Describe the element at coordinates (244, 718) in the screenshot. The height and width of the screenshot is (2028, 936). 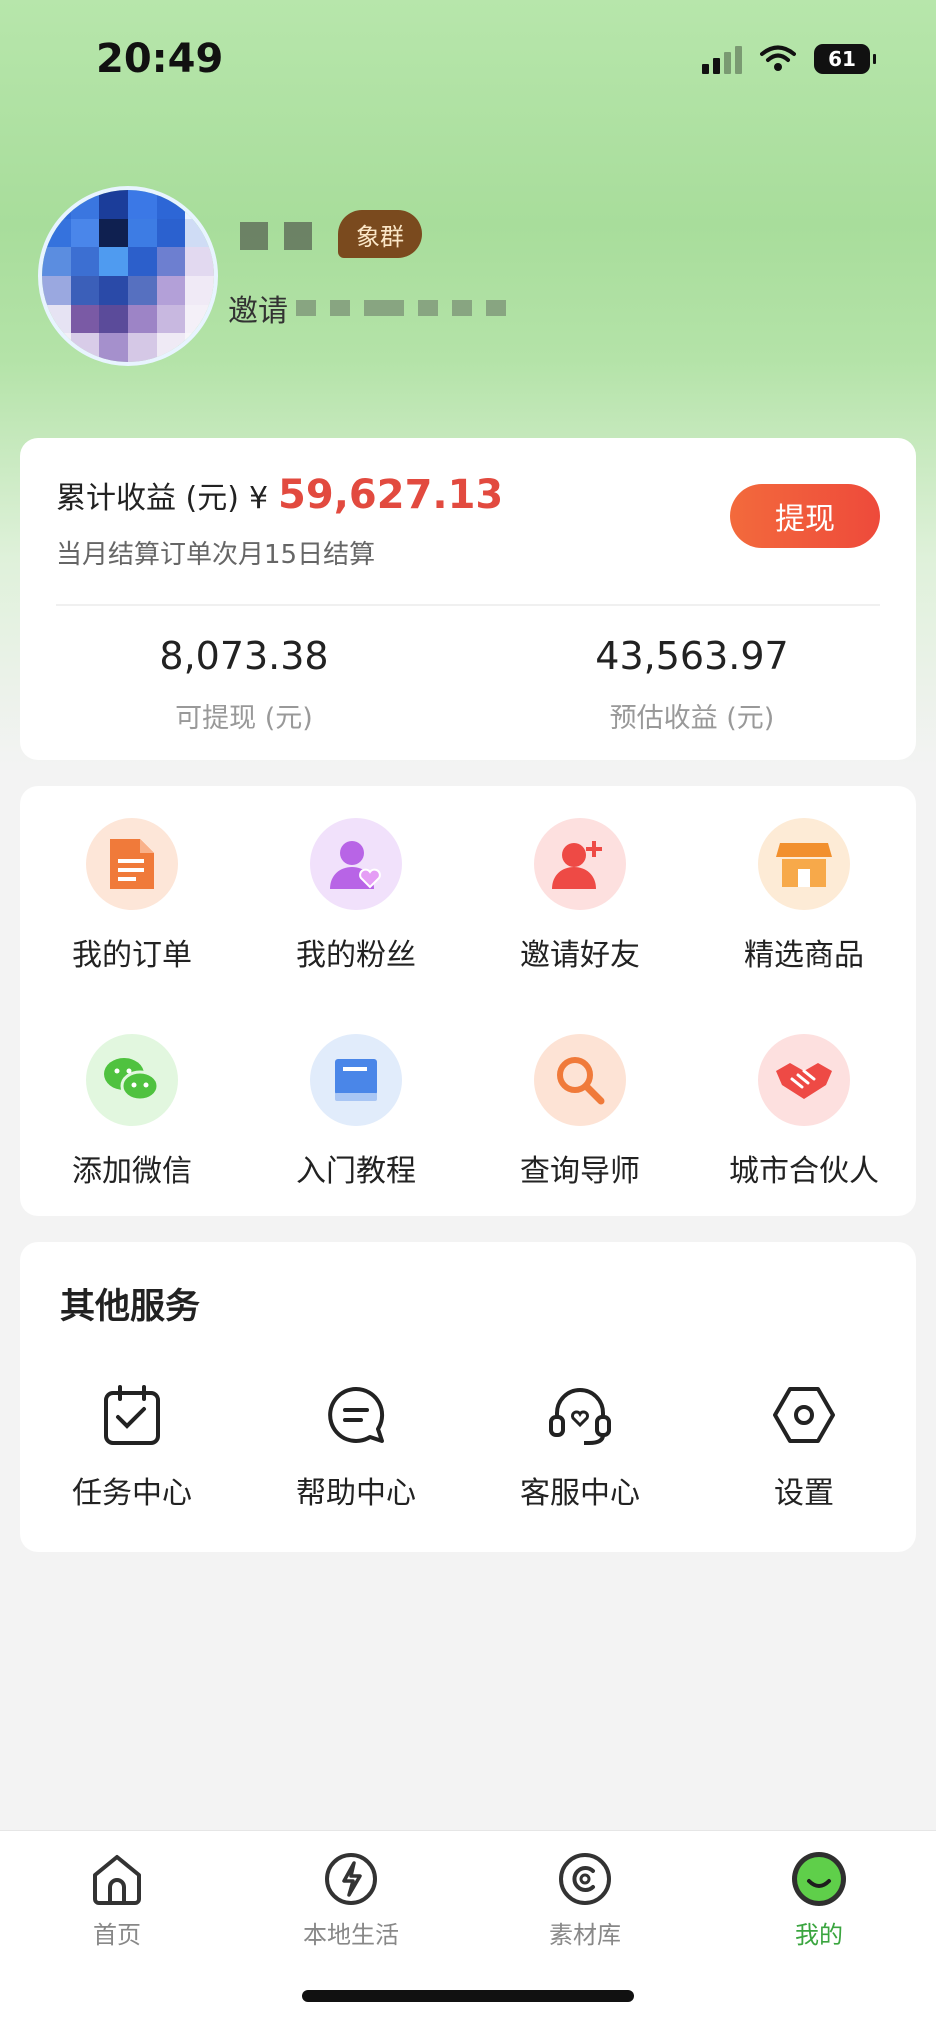
I see `withdrawable-label: 可提现 (元)` at that location.